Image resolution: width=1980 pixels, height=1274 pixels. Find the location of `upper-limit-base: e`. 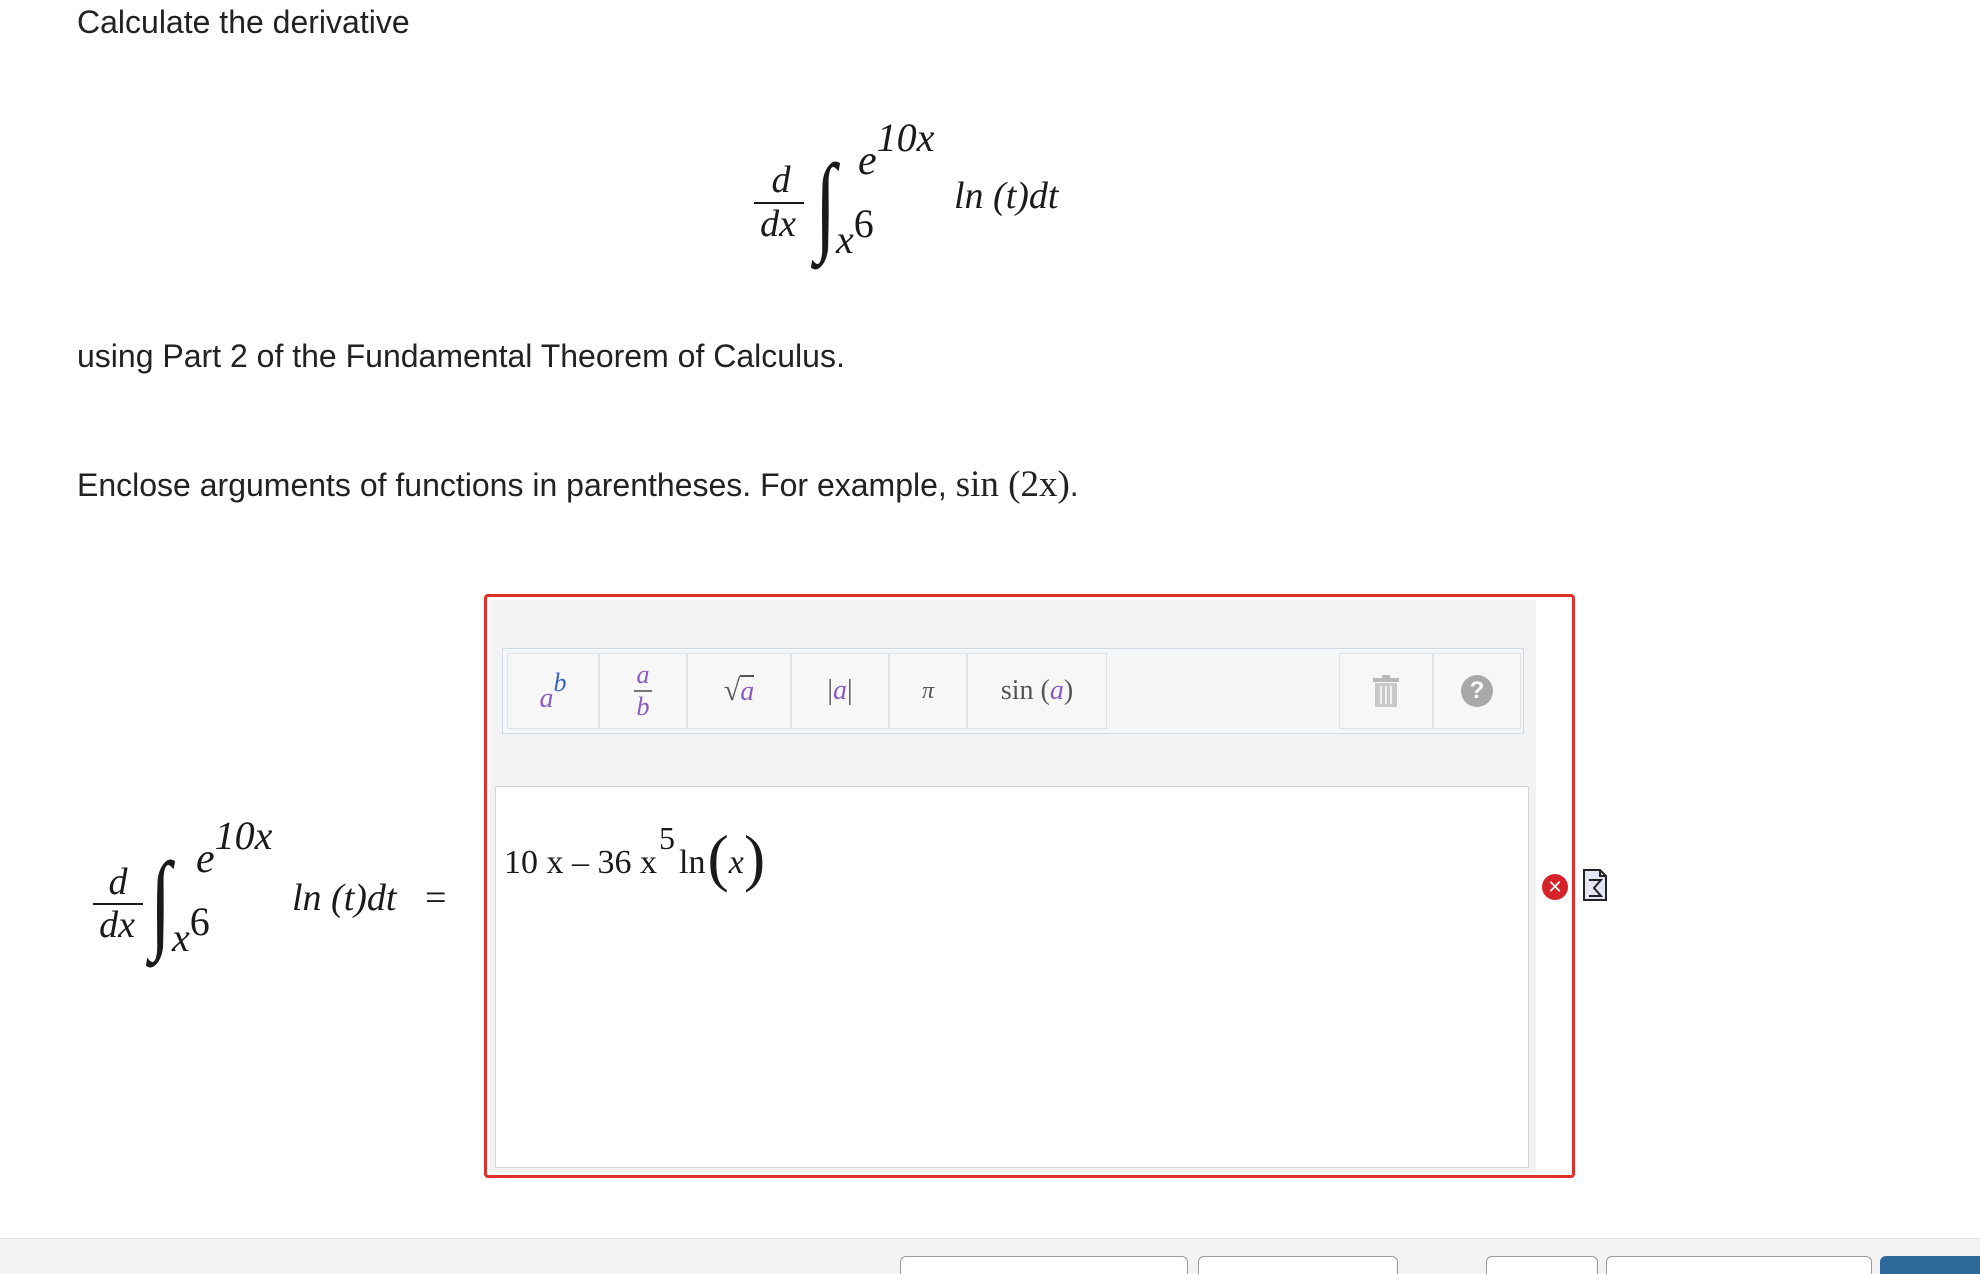

upper-limit-base: e is located at coordinates (867, 161).